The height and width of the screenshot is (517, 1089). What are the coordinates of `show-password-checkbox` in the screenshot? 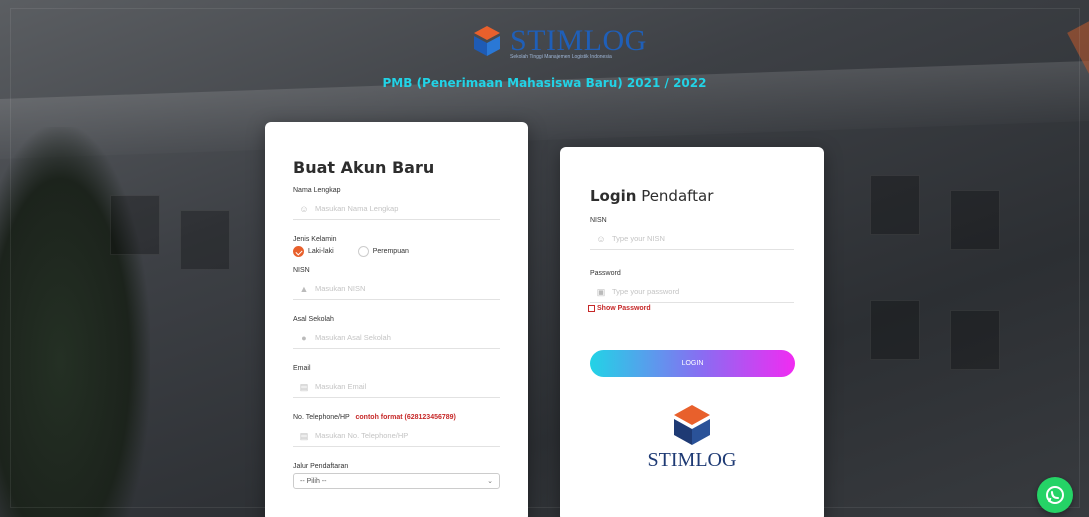 It's located at (591, 308).